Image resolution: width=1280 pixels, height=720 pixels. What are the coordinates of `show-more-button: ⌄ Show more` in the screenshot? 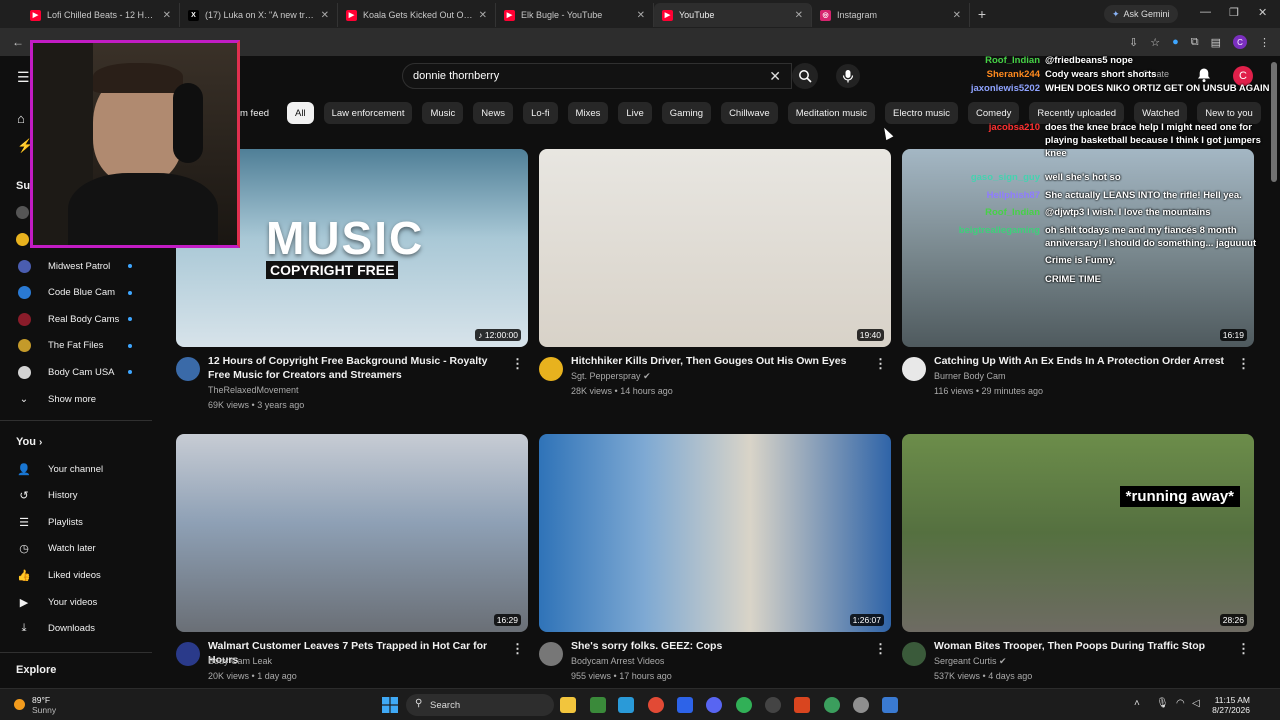 It's located at (77, 399).